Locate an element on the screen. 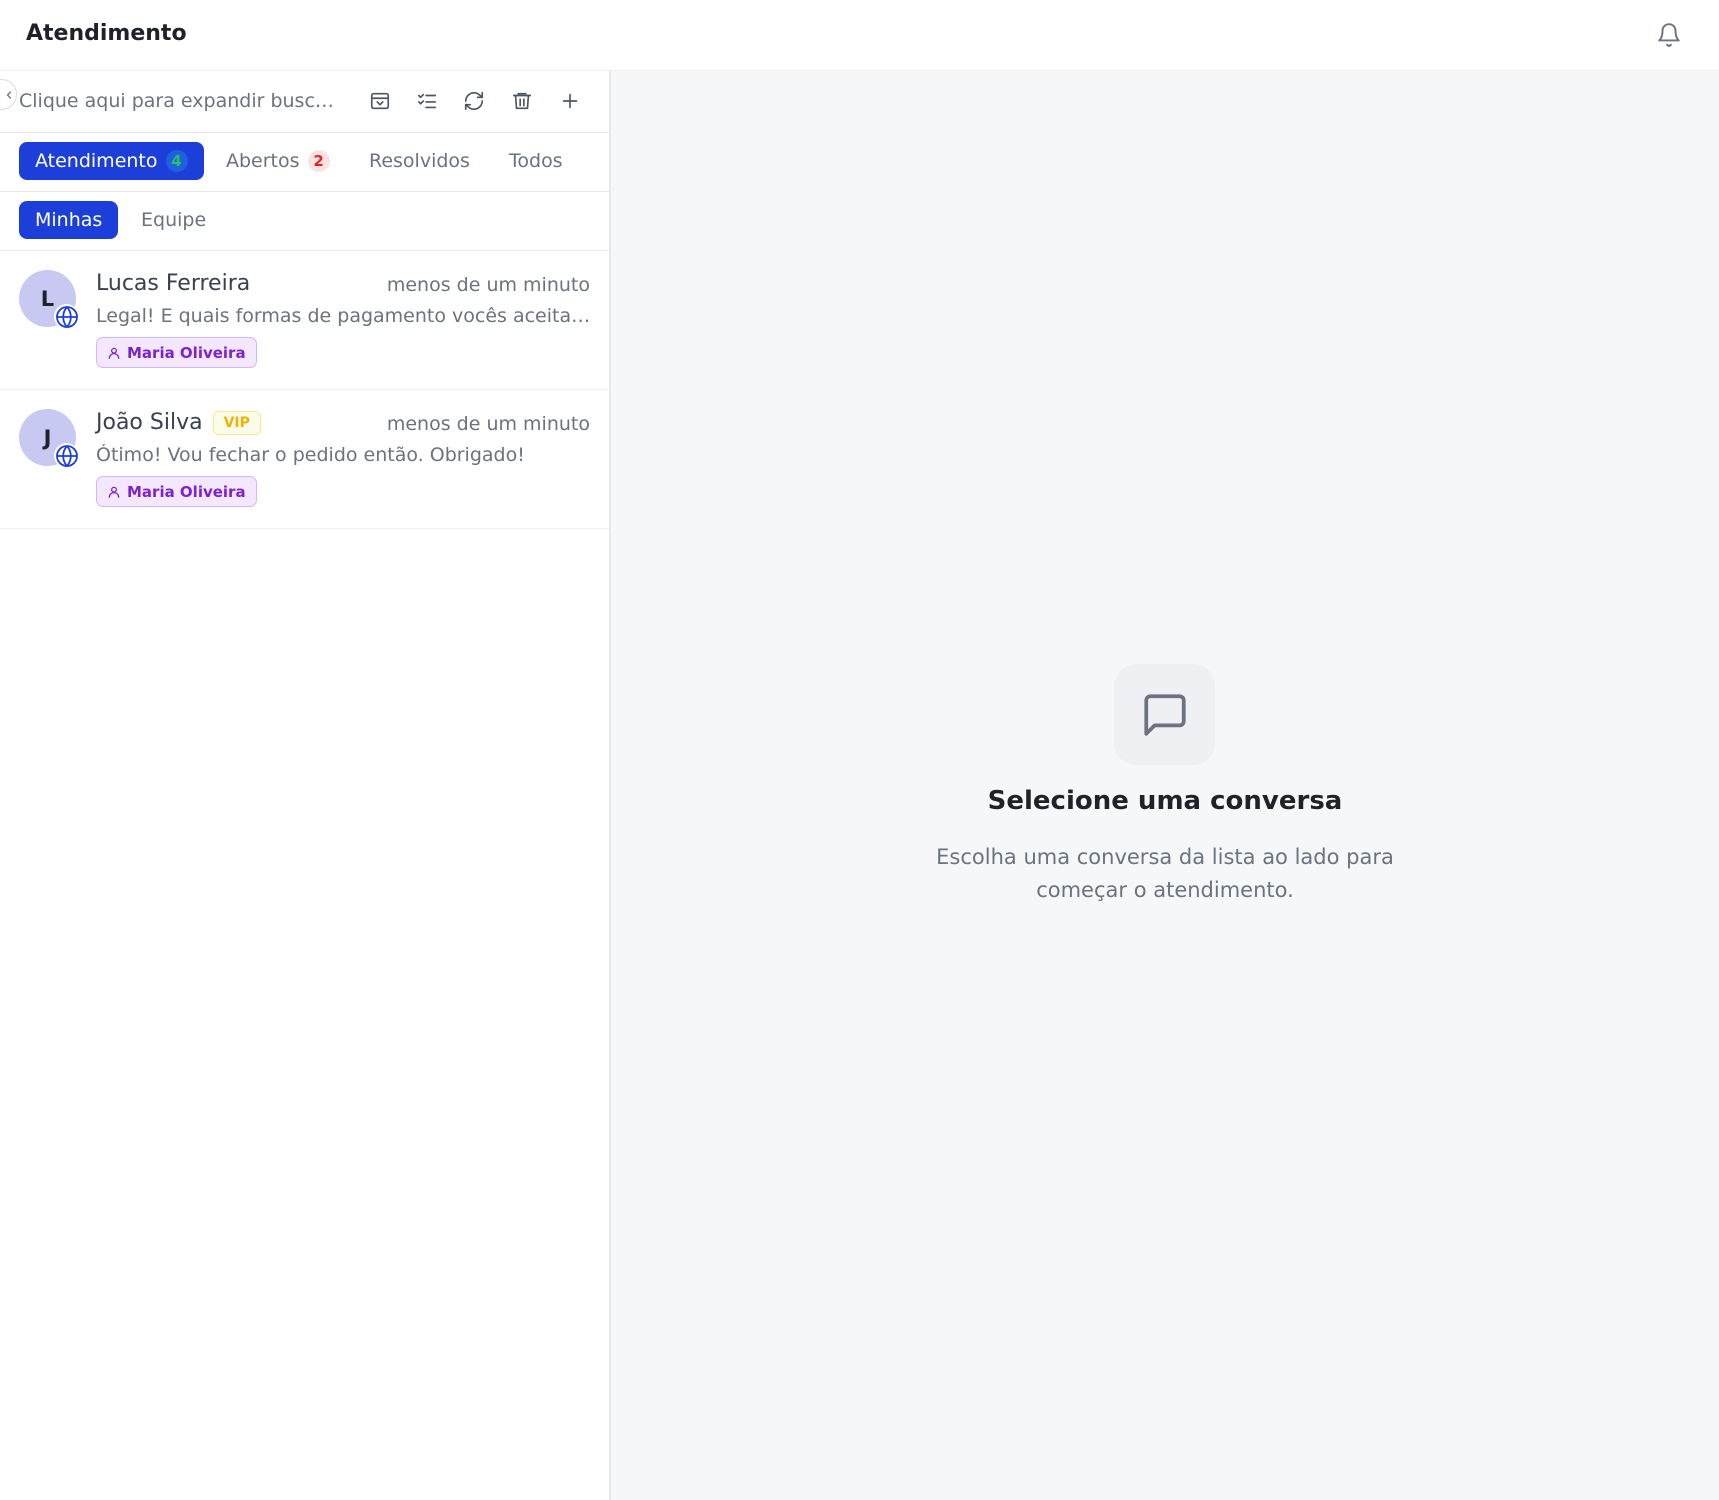  tab-atendimento: Atendimento 4 is located at coordinates (111, 161).